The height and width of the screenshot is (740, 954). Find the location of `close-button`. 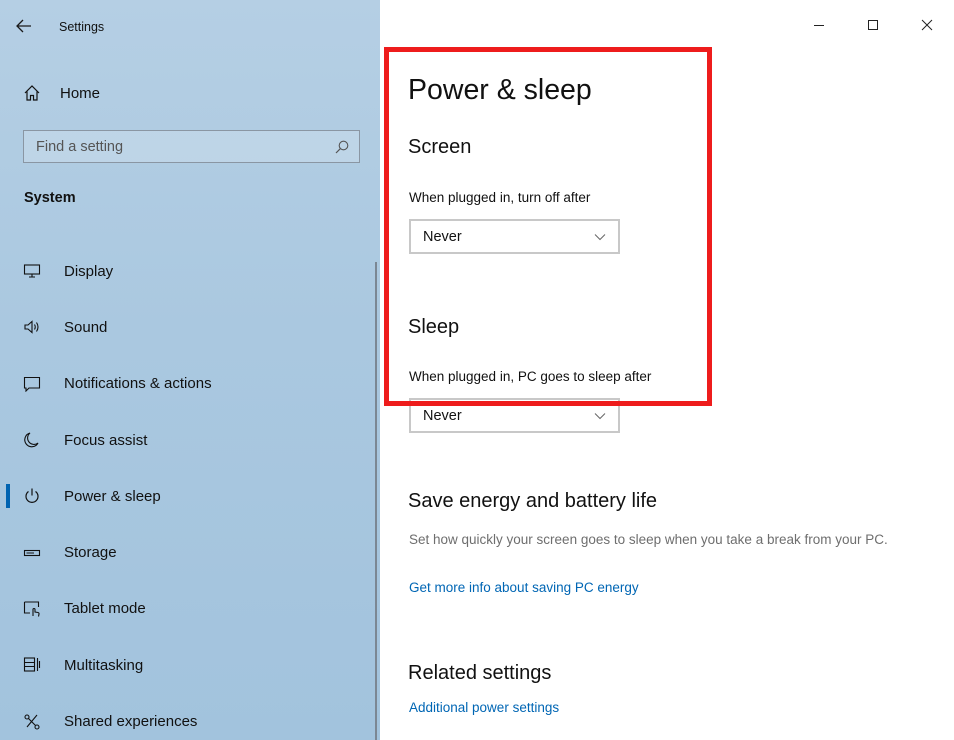

close-button is located at coordinates (927, 27).